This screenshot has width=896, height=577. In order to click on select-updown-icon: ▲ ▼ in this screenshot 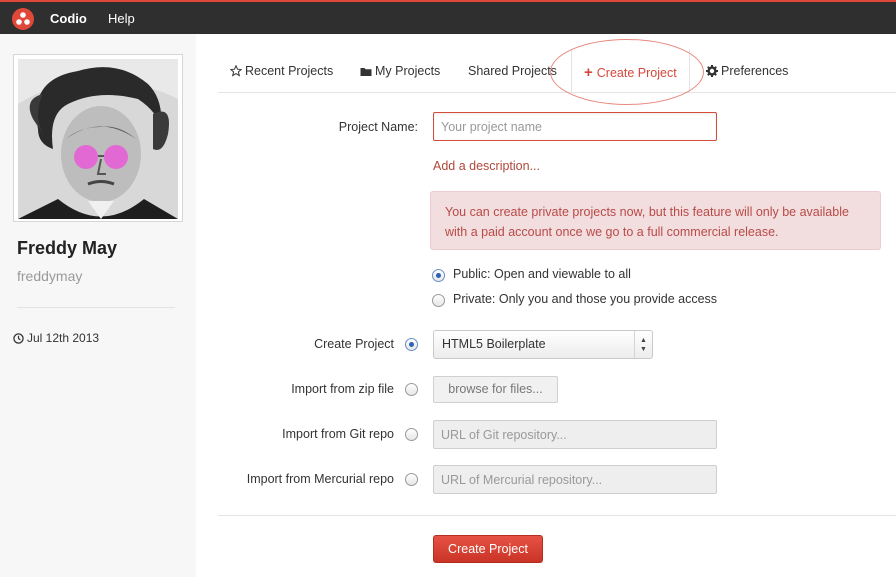, I will do `click(643, 344)`.